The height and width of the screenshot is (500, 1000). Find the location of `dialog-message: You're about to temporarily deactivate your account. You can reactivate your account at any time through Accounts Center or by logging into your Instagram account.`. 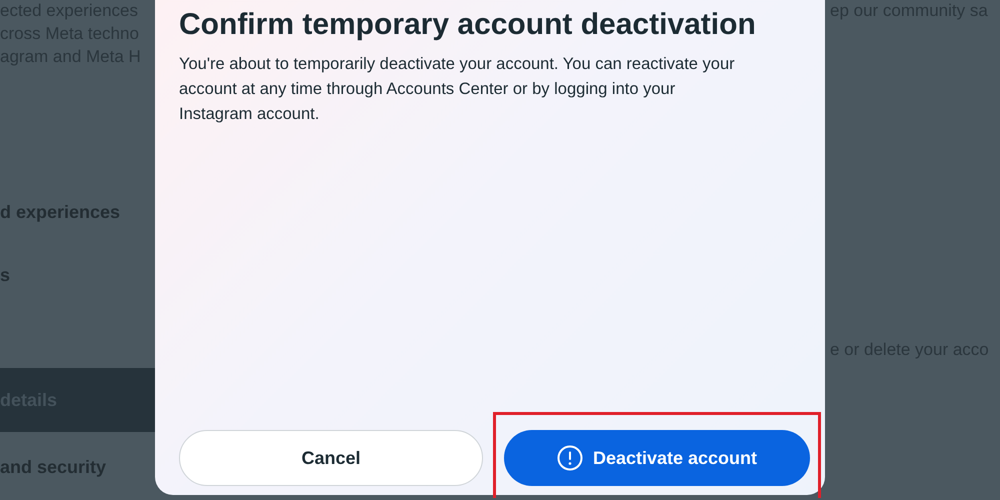

dialog-message: You're about to temporarily deactivate your account. You can reactivate your account at any time through Accounts Center or by logging into your Instagram account. is located at coordinates (457, 89).